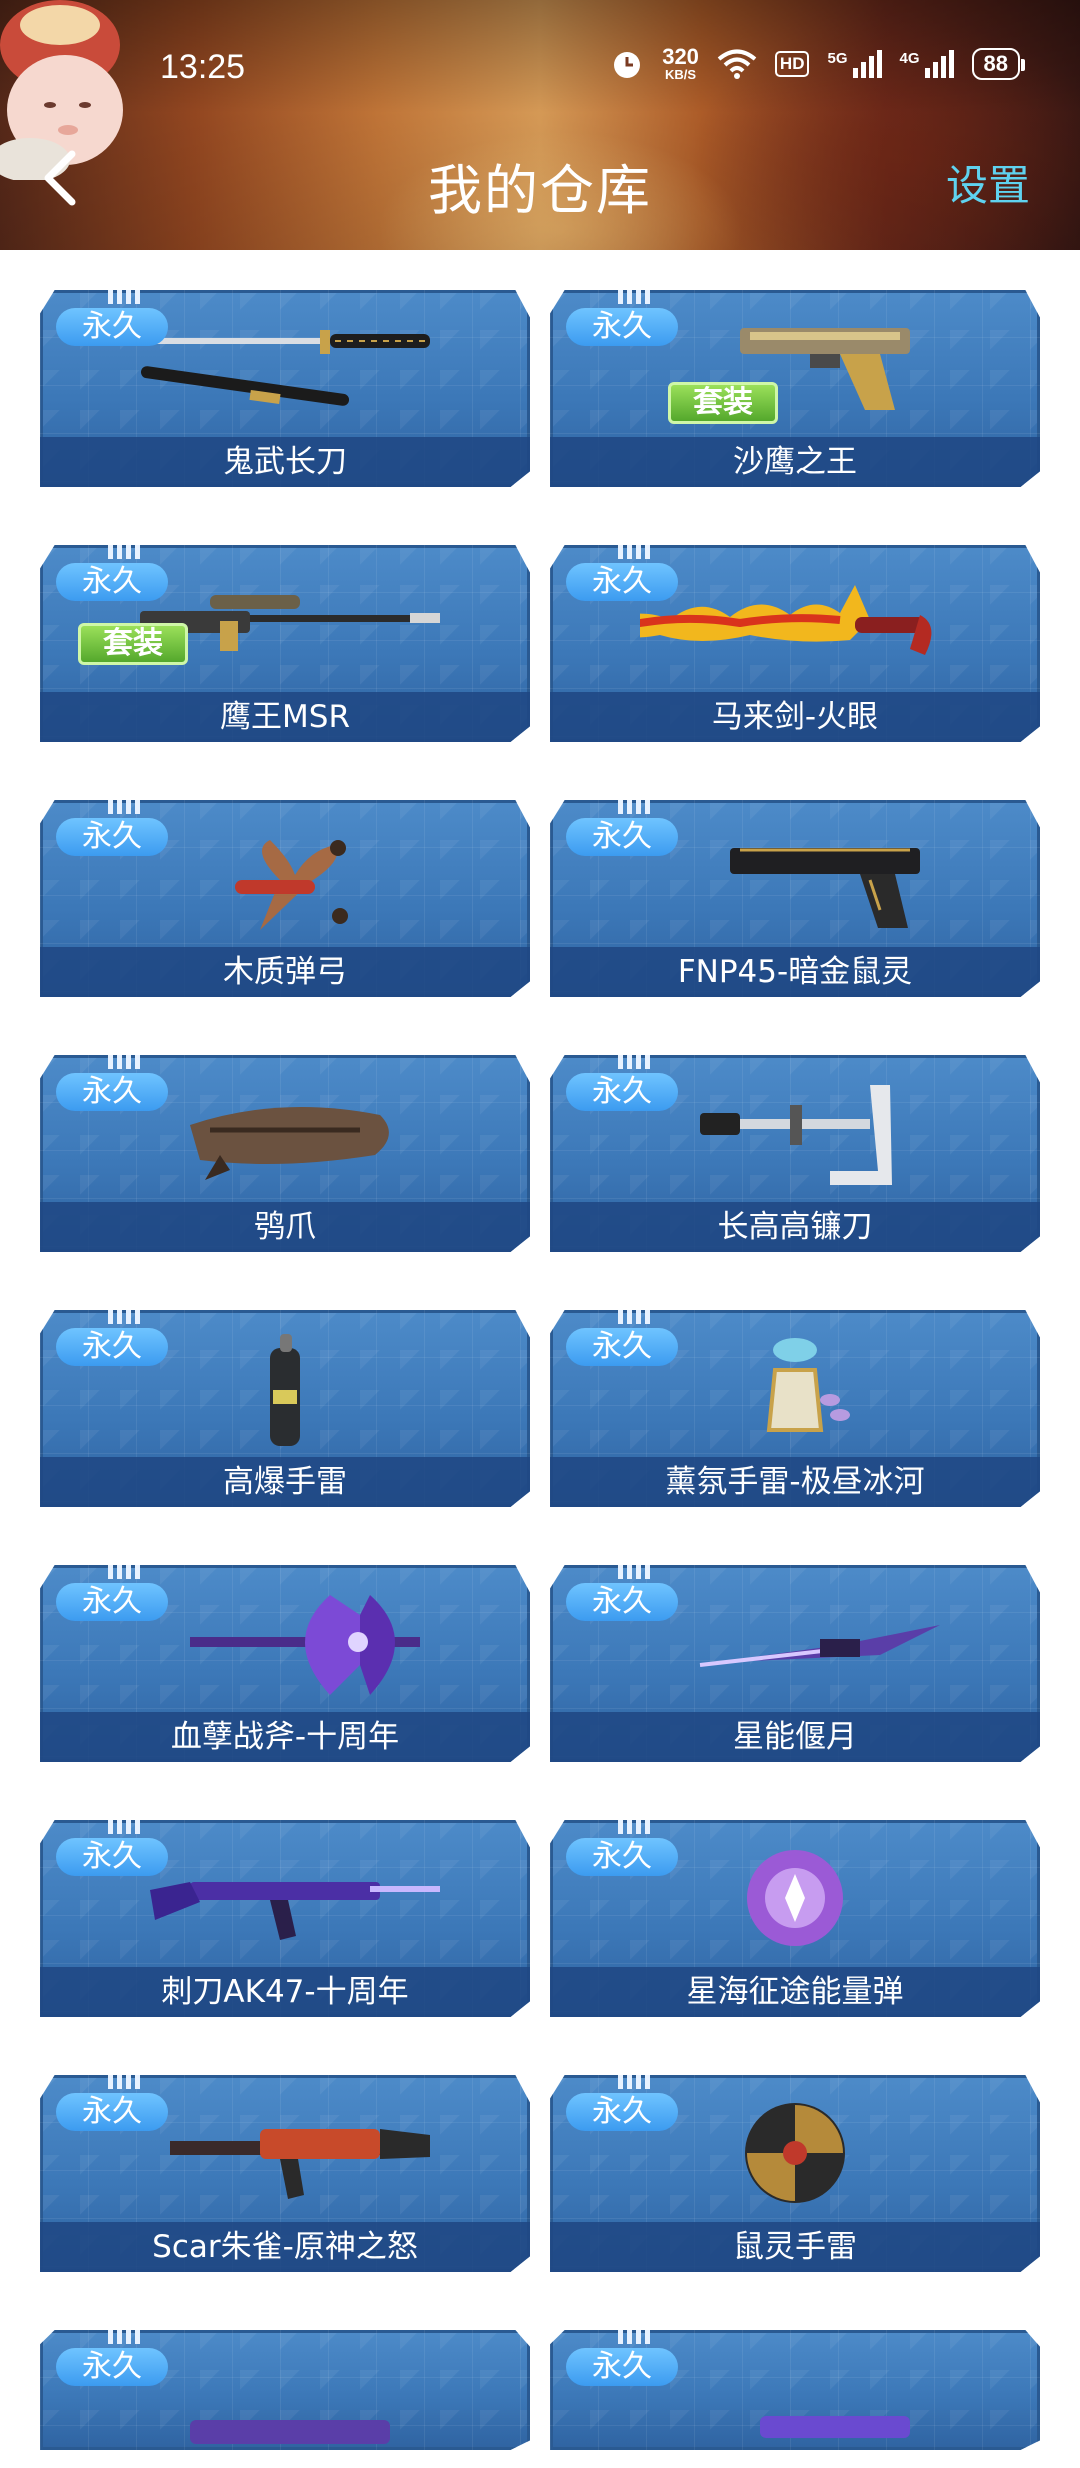 The image size is (1080, 2468). What do you see at coordinates (796, 1135) in the screenshot?
I see `scythe-icon` at bounding box center [796, 1135].